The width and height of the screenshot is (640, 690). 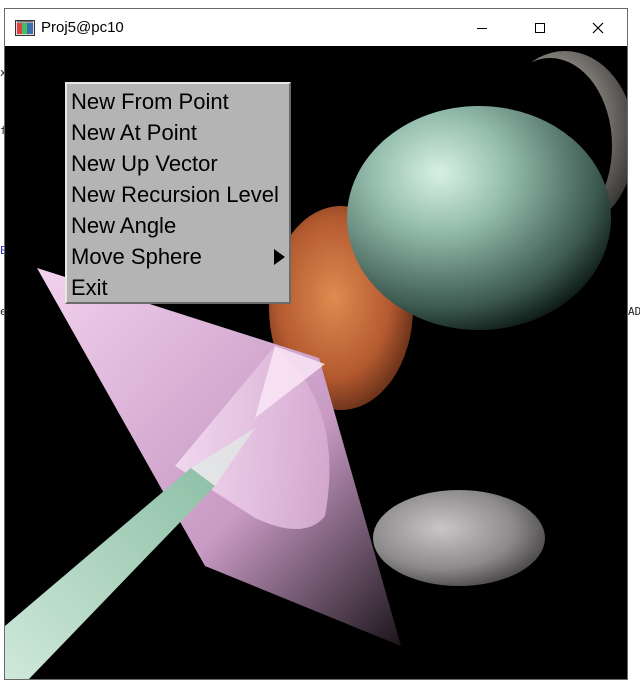 What do you see at coordinates (175, 194) in the screenshot?
I see `menu-item-label: New Recursion Level` at bounding box center [175, 194].